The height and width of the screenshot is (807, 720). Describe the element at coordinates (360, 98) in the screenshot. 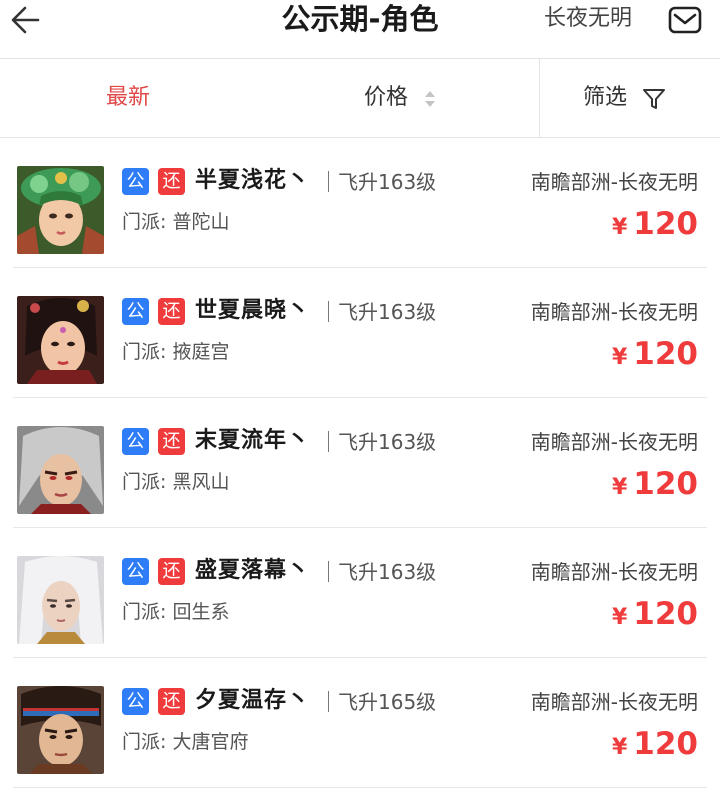

I see `sort-bar: 最新 价格 筛选` at that location.